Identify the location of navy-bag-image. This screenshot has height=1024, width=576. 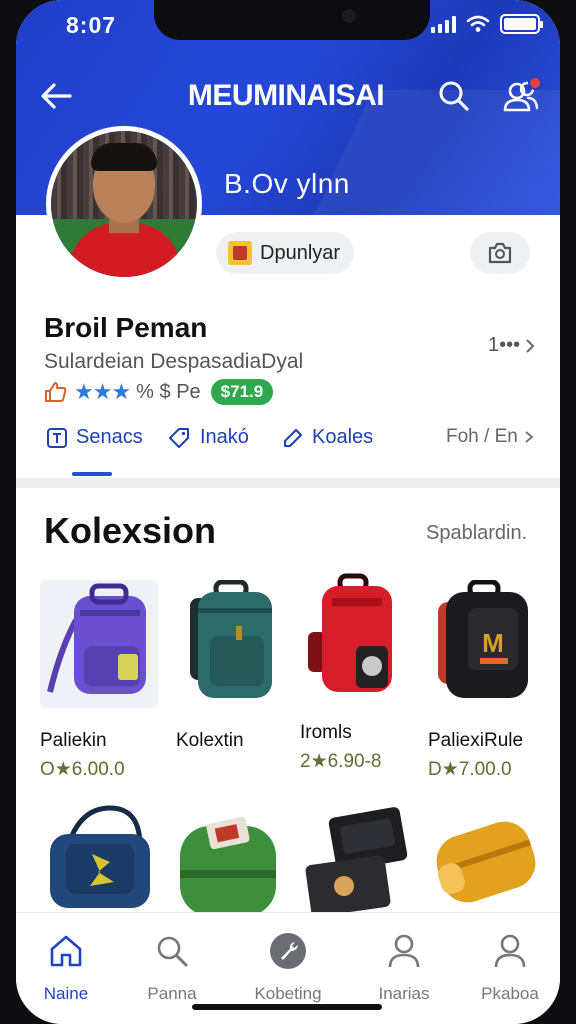
(99, 864).